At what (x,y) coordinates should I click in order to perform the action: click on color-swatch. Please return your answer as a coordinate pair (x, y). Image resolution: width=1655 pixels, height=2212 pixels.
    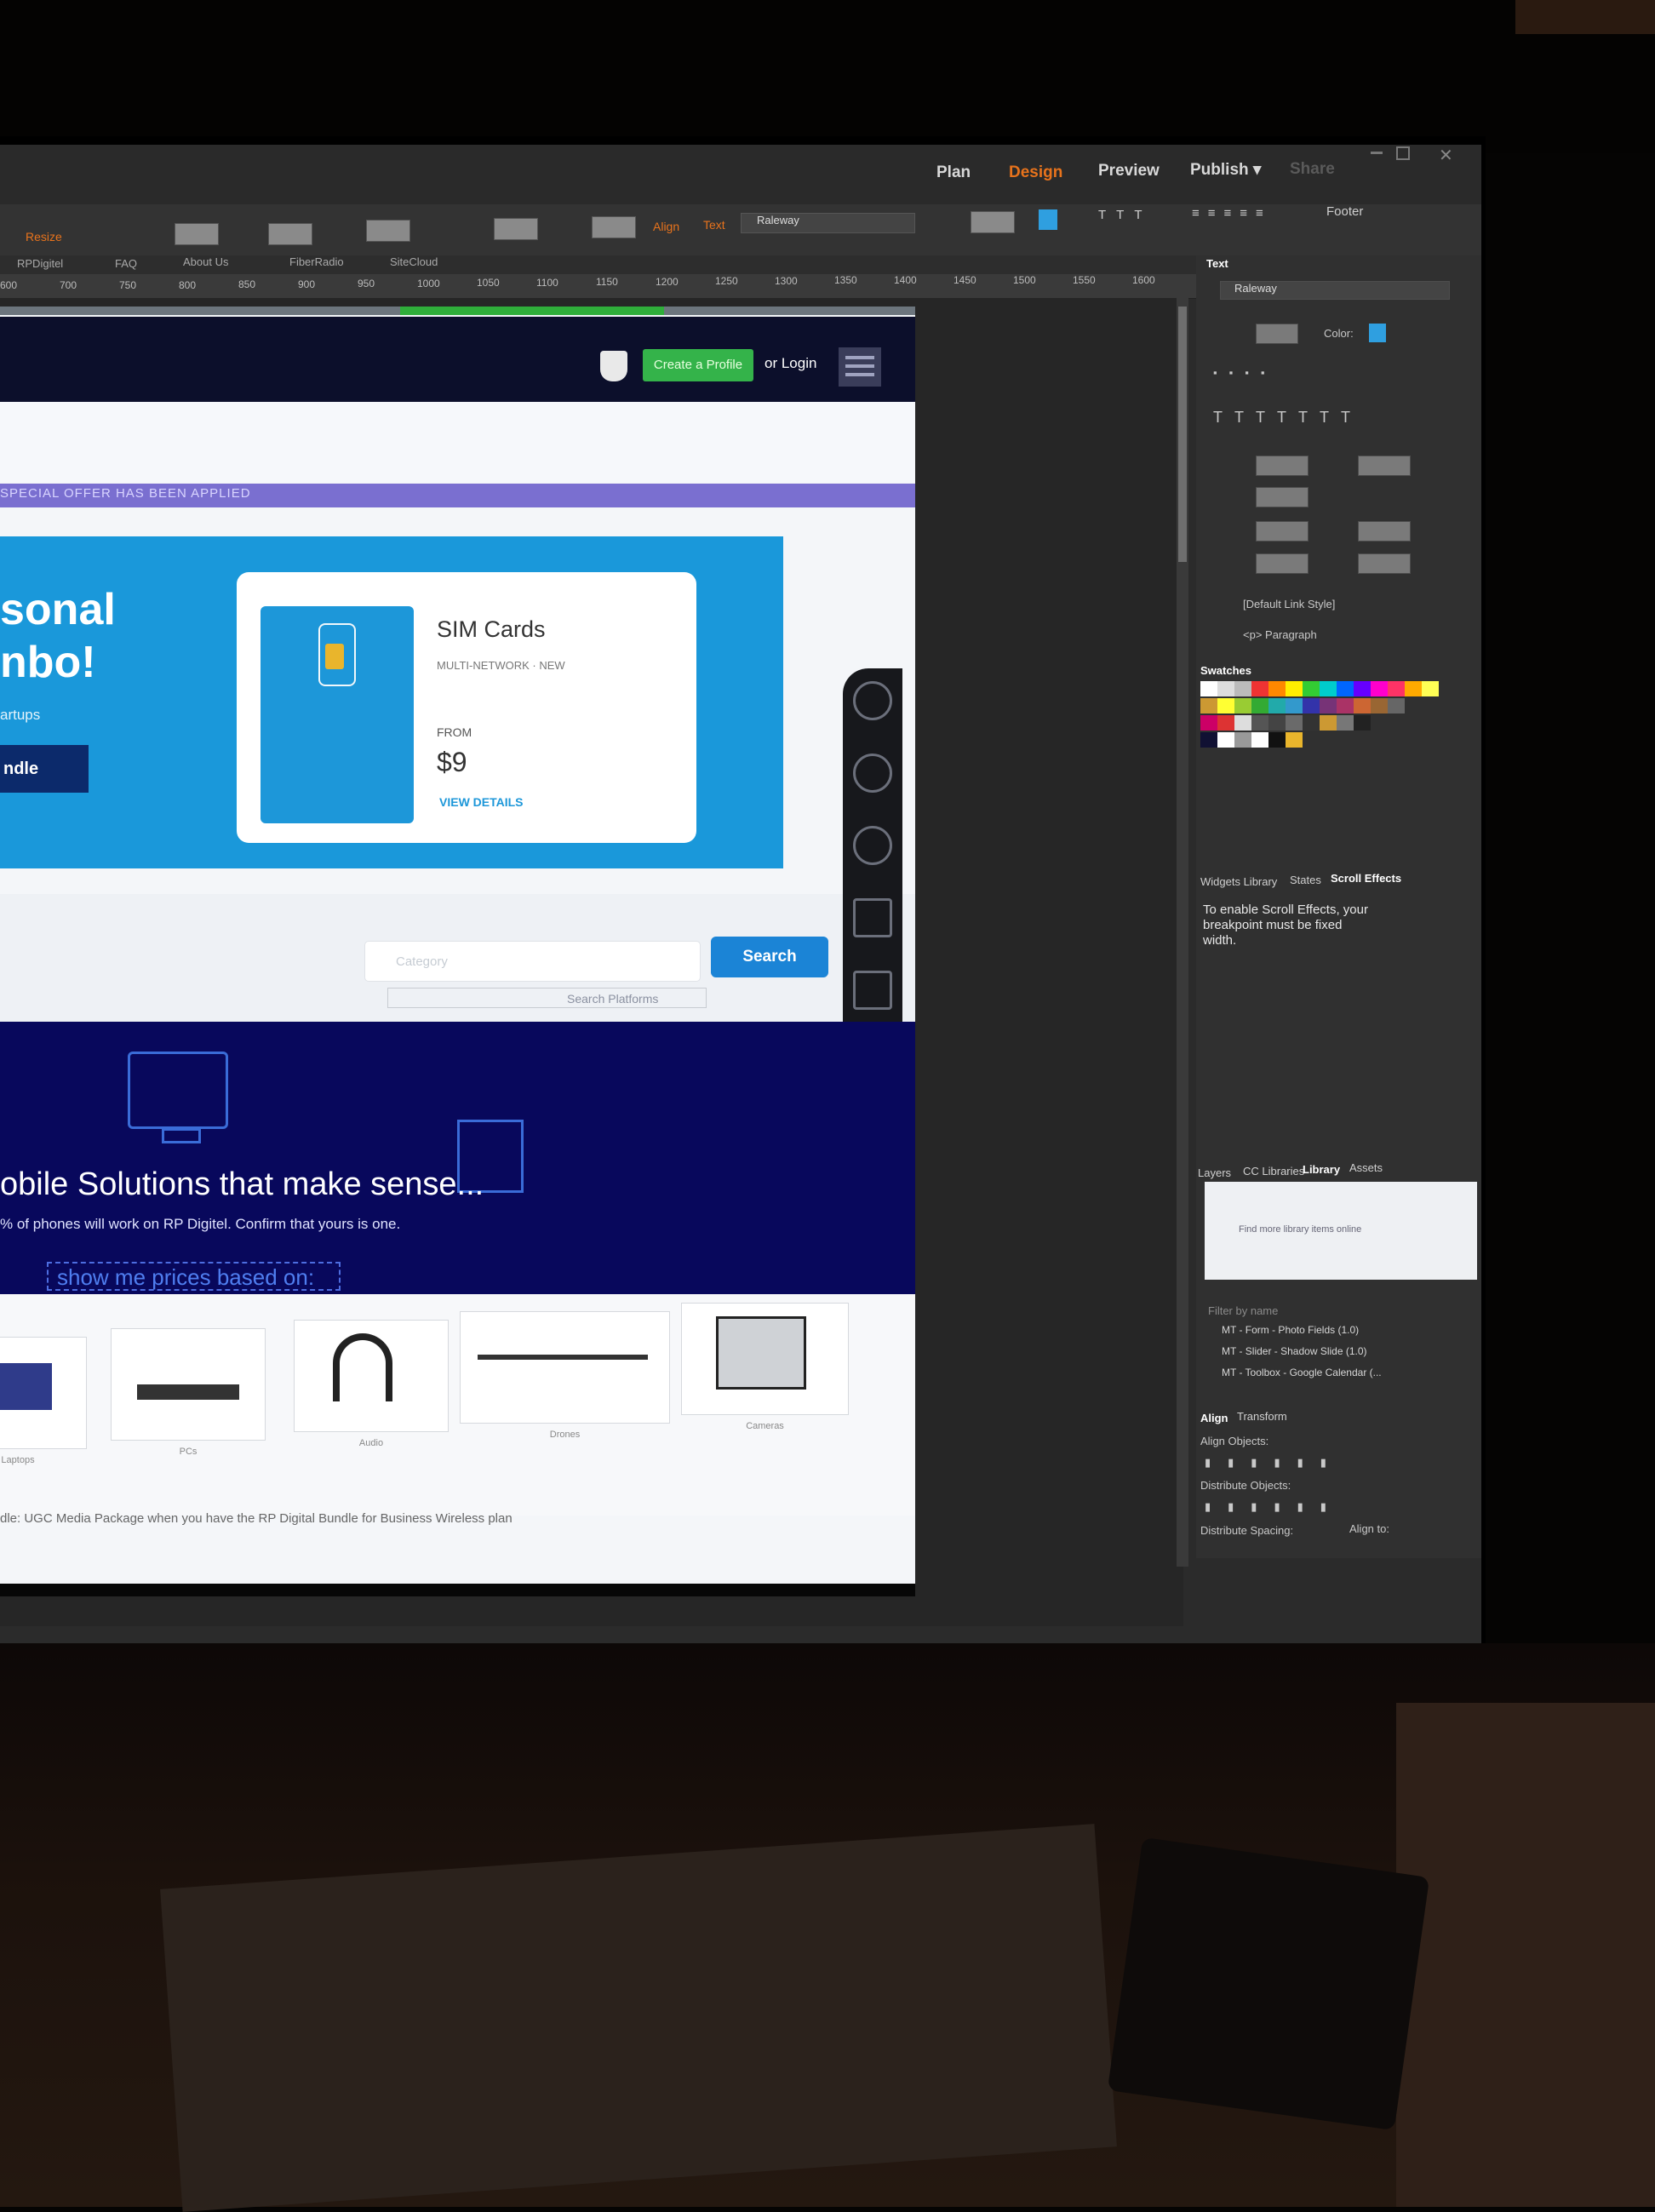
    Looking at the image, I should click on (1048, 220).